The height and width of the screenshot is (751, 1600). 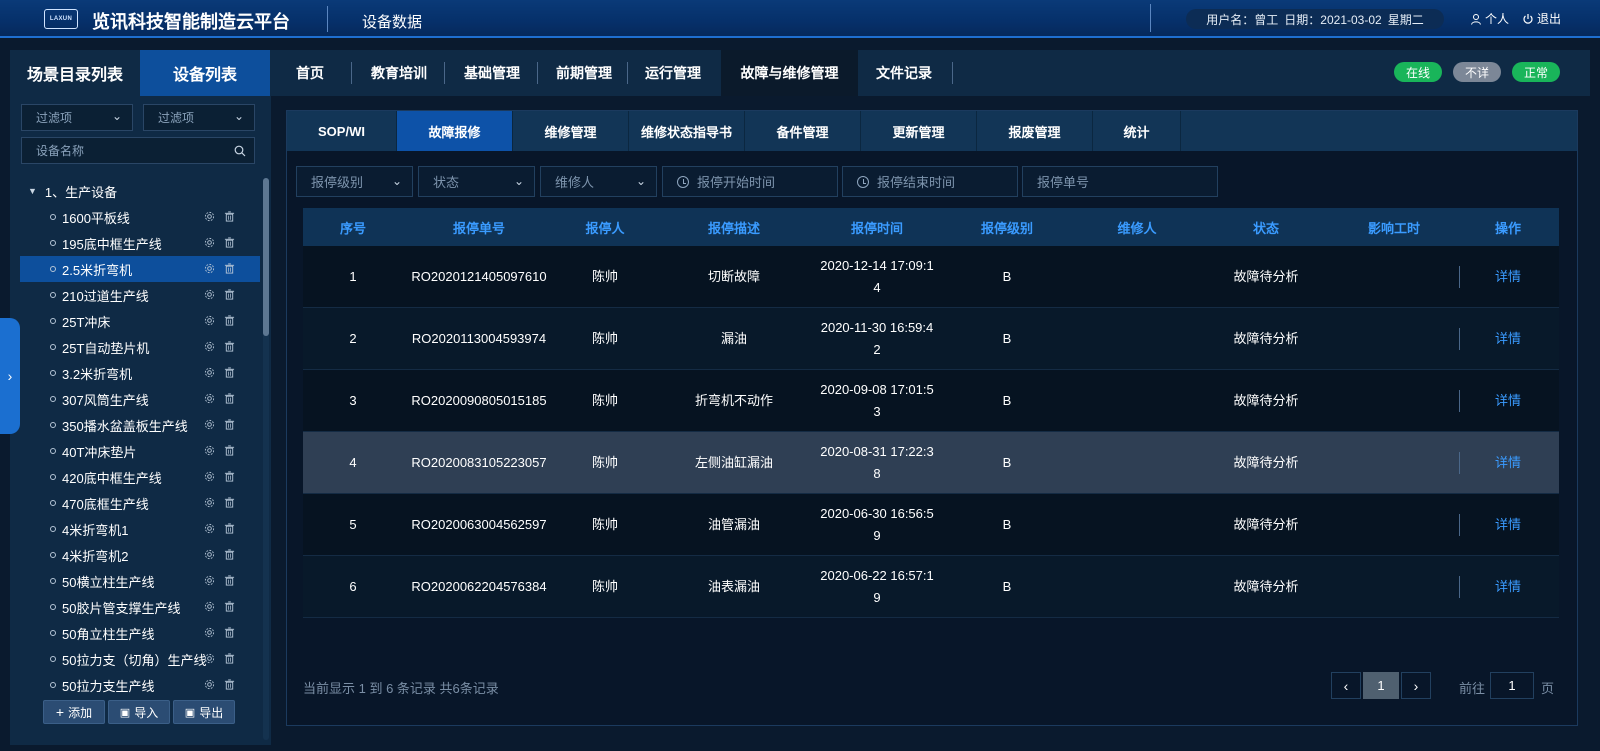 I want to click on order-no-input: 报停单号, so click(x=1120, y=181).